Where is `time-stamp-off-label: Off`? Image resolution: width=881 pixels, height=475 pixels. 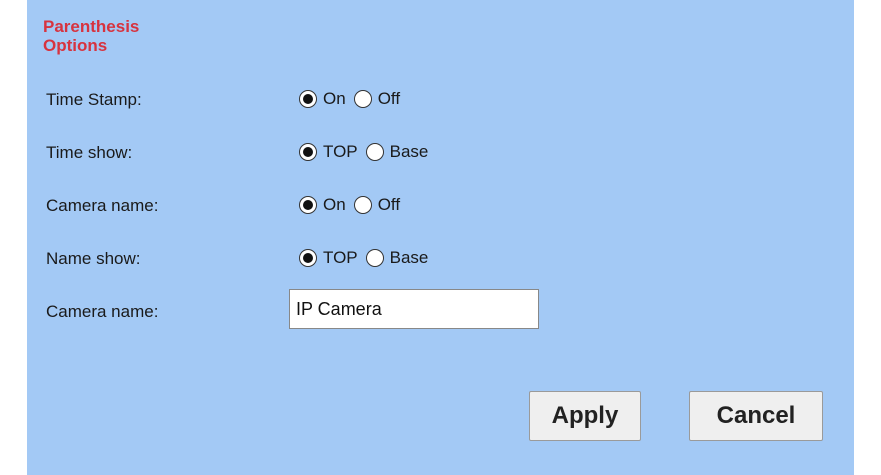
time-stamp-off-label: Off is located at coordinates (389, 99).